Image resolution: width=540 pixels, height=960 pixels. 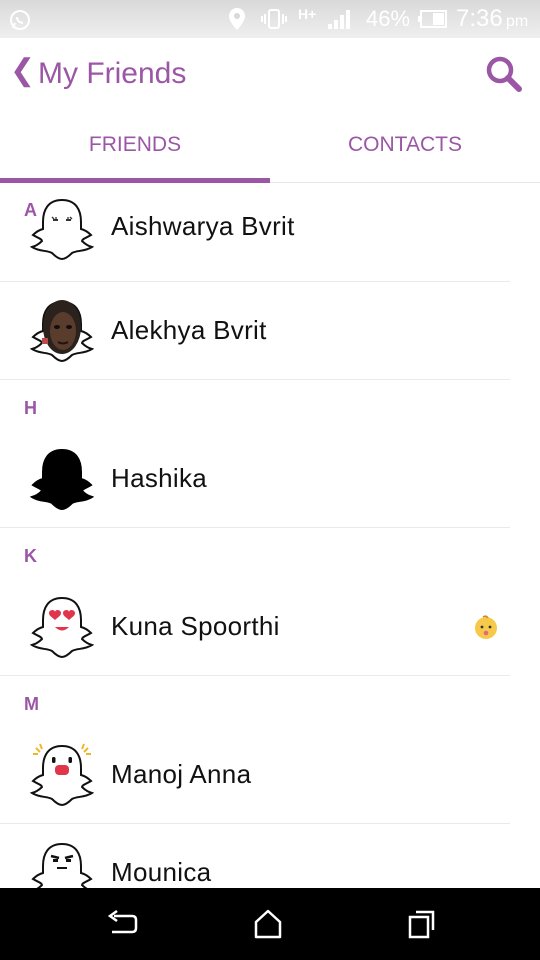 I want to click on friend-row-hashika: Hashika, so click(x=270, y=480).